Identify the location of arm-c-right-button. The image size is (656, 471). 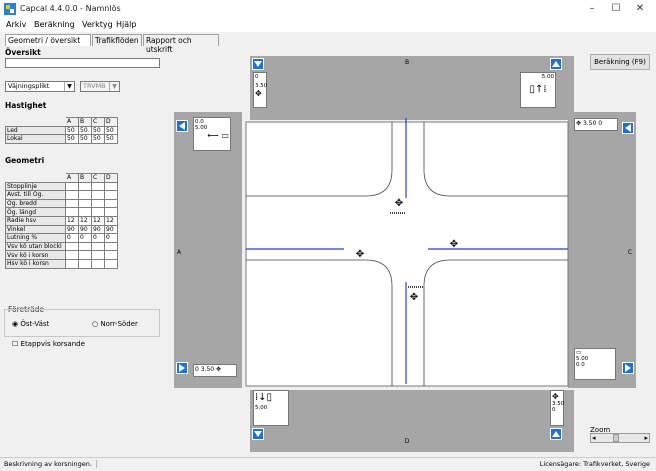
(628, 368).